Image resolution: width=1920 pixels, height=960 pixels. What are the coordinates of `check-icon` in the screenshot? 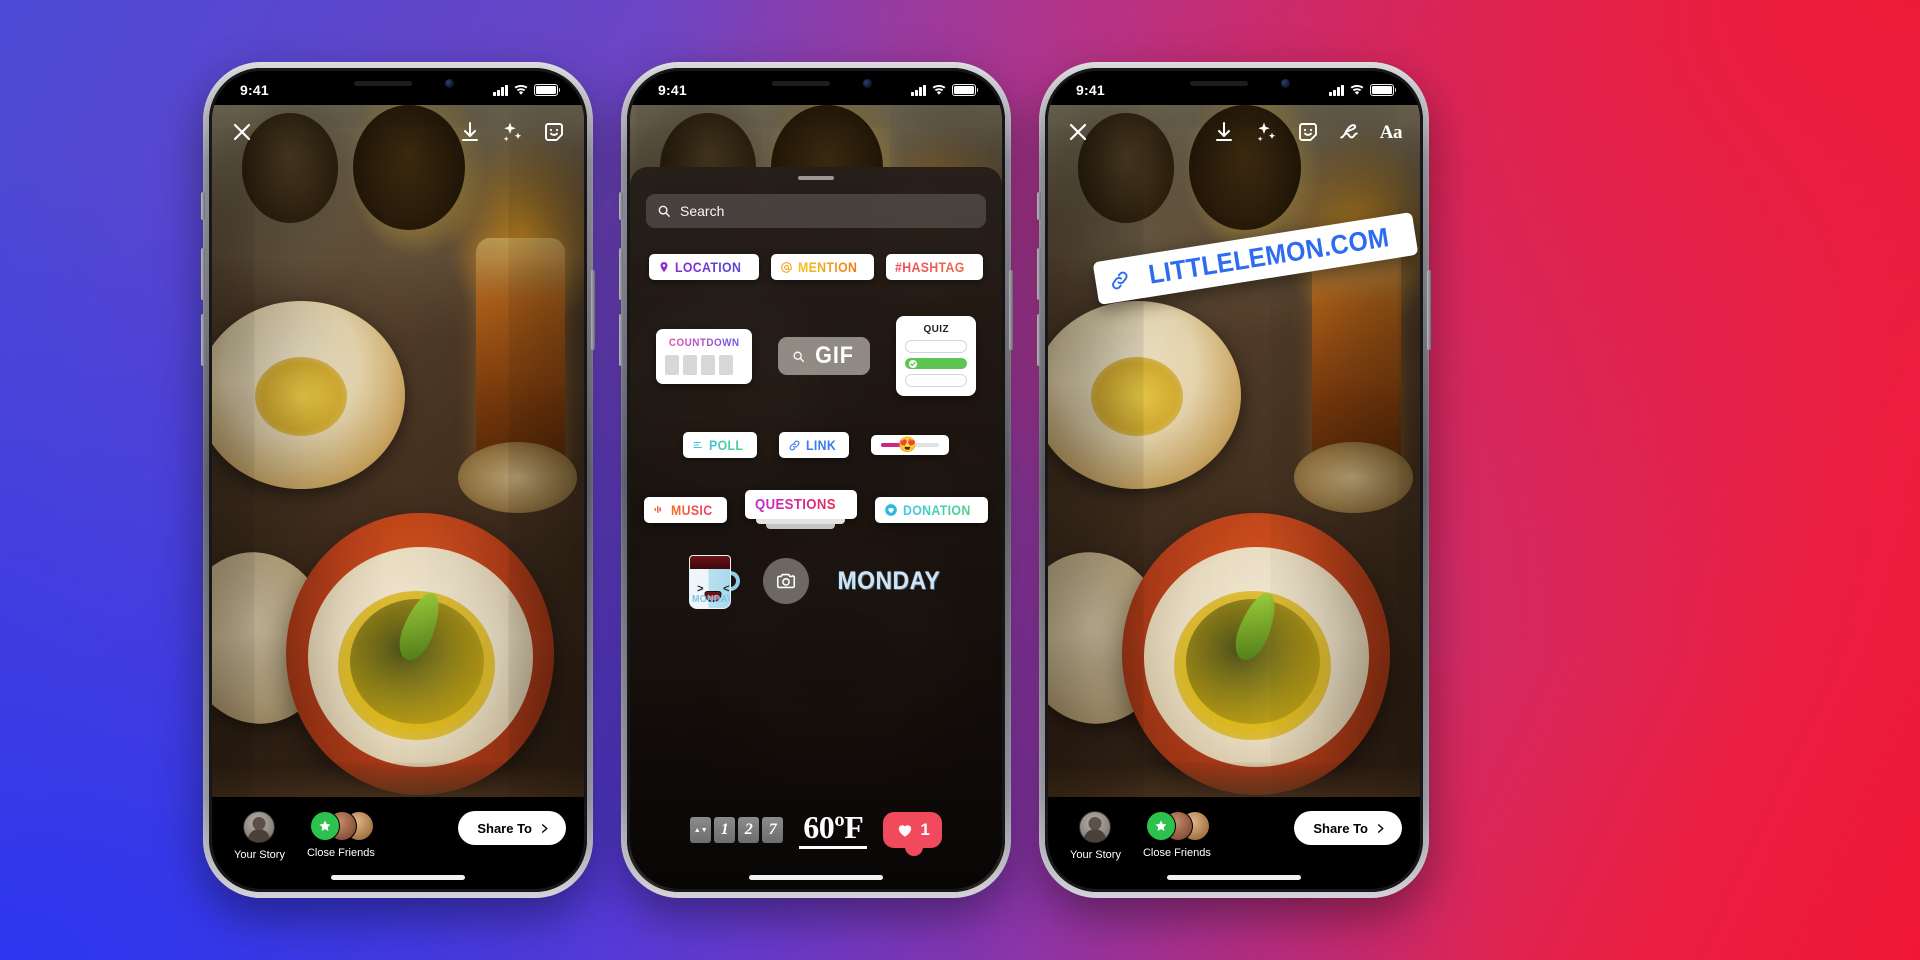 It's located at (913, 363).